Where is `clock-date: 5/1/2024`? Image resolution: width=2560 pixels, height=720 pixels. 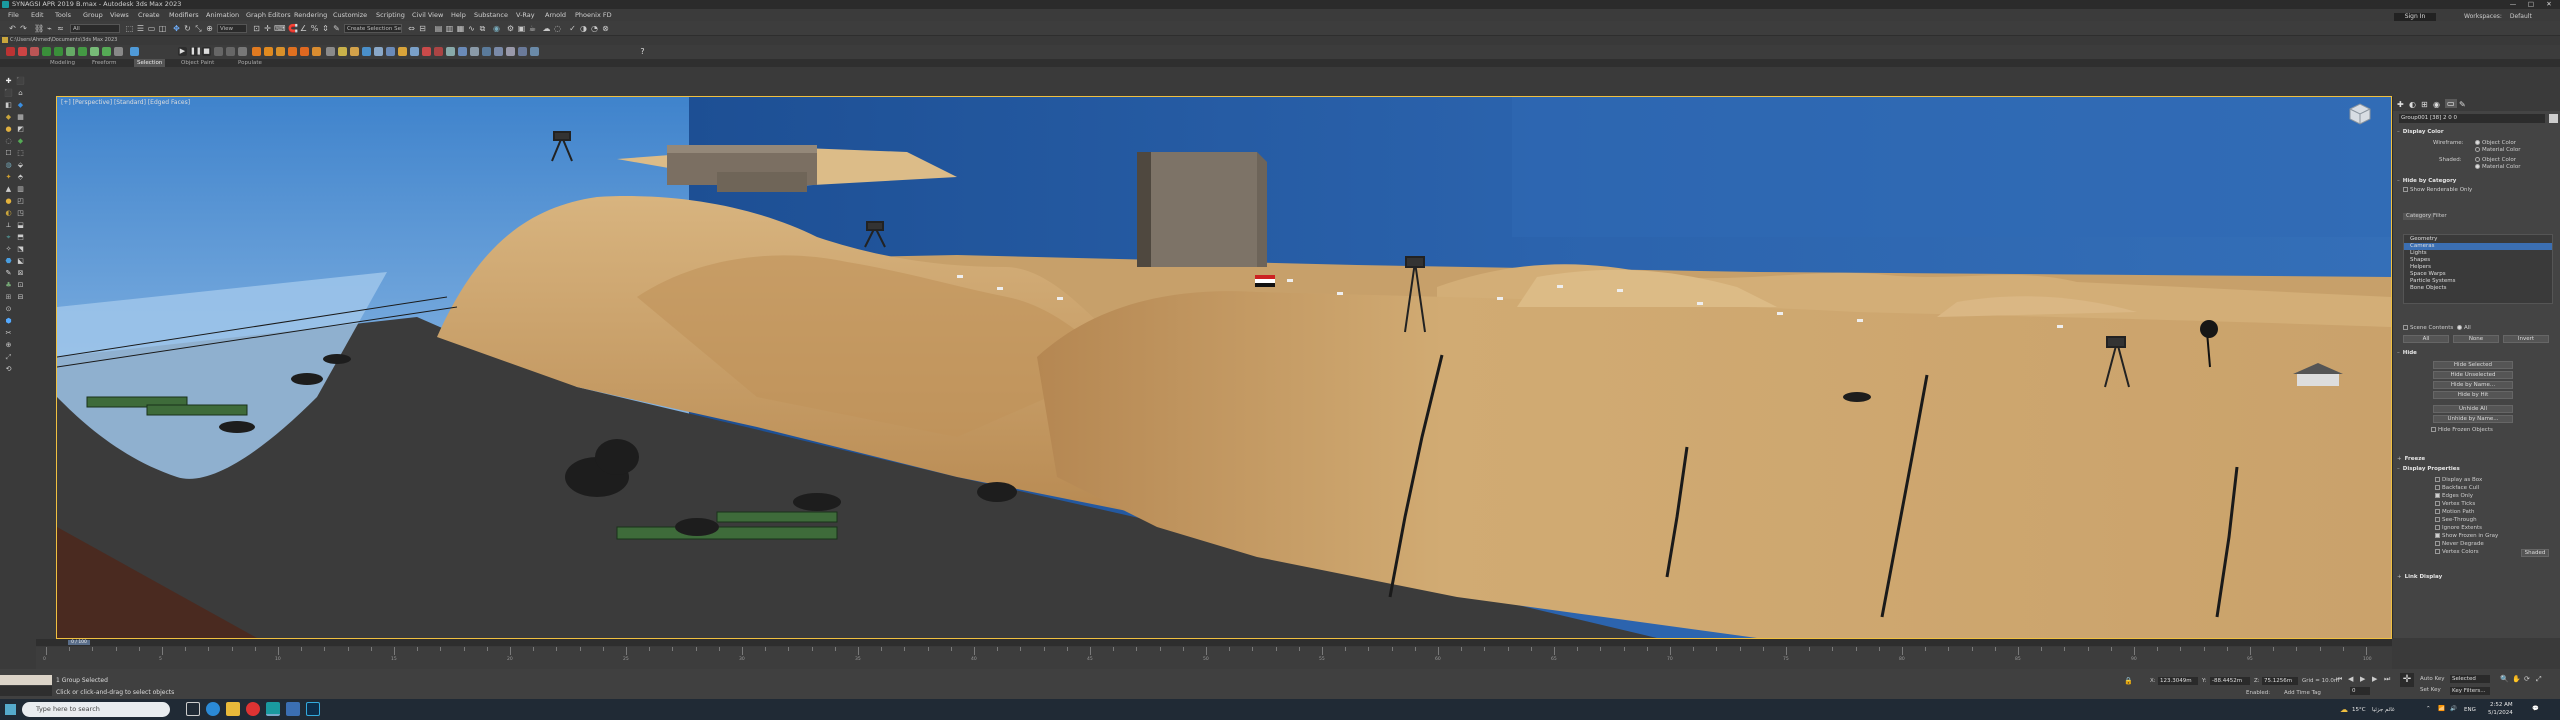
clock-date: 5/1/2024 is located at coordinates (2500, 713).